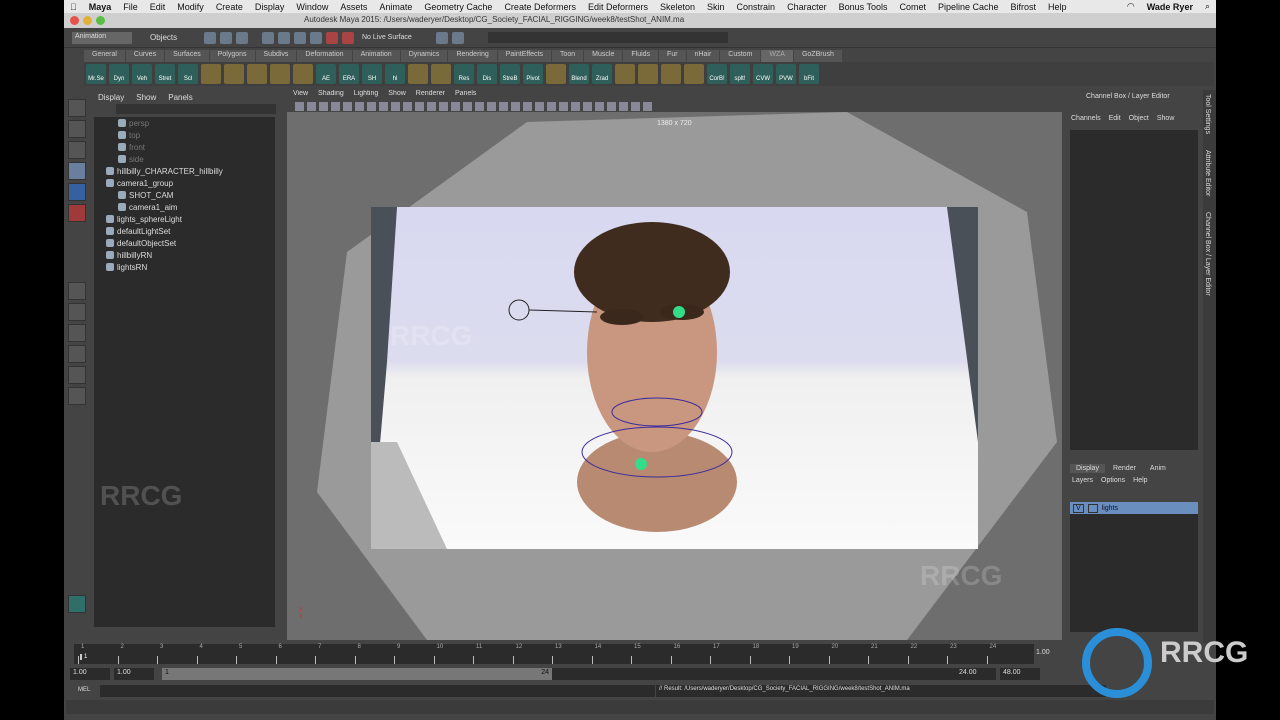 The height and width of the screenshot is (720, 1280). What do you see at coordinates (366, 95) in the screenshot?
I see `viewport-menu-lighting: Lighting` at bounding box center [366, 95].